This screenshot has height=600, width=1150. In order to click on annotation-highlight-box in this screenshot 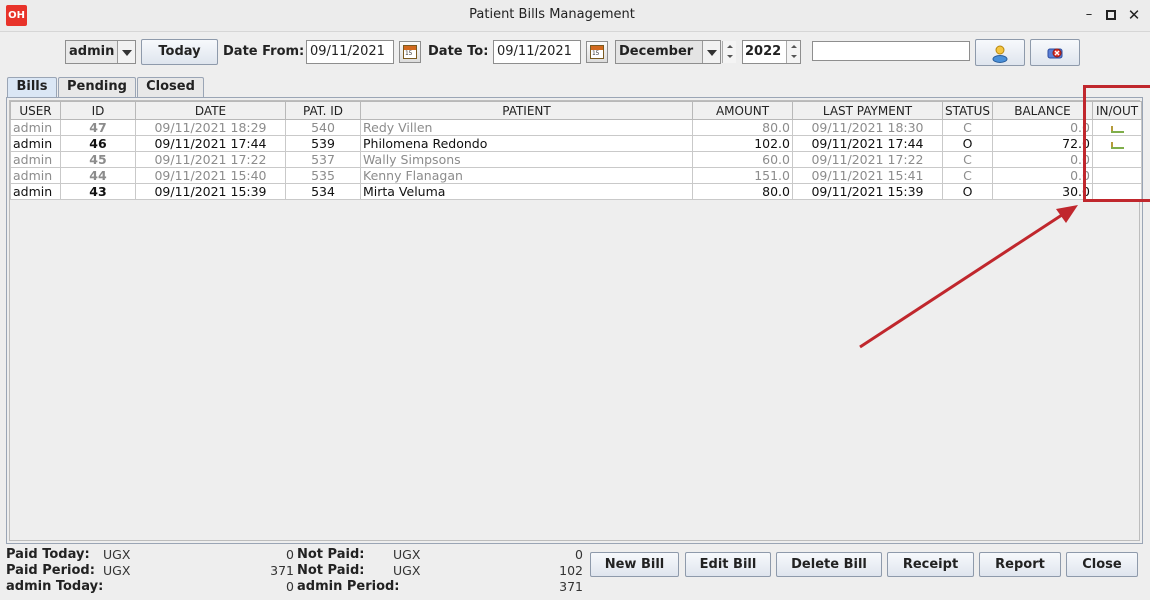, I will do `click(1116, 143)`.